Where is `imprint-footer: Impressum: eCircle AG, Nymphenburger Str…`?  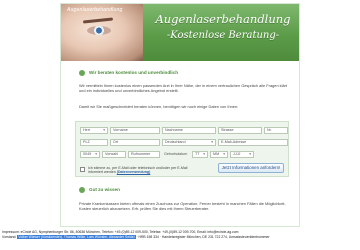
imprint-footer: Impressum: eCircle AG, Nymphenburger Str… is located at coordinates (180, 235).